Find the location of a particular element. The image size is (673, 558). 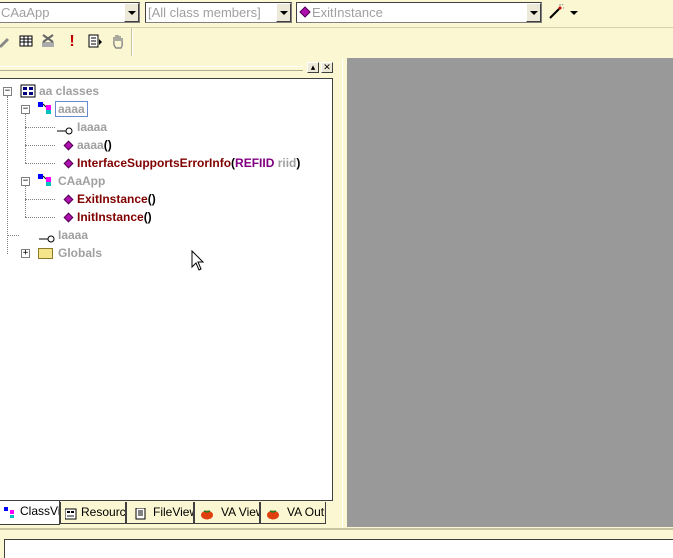

tab-label: VA View is located at coordinates (240, 512).